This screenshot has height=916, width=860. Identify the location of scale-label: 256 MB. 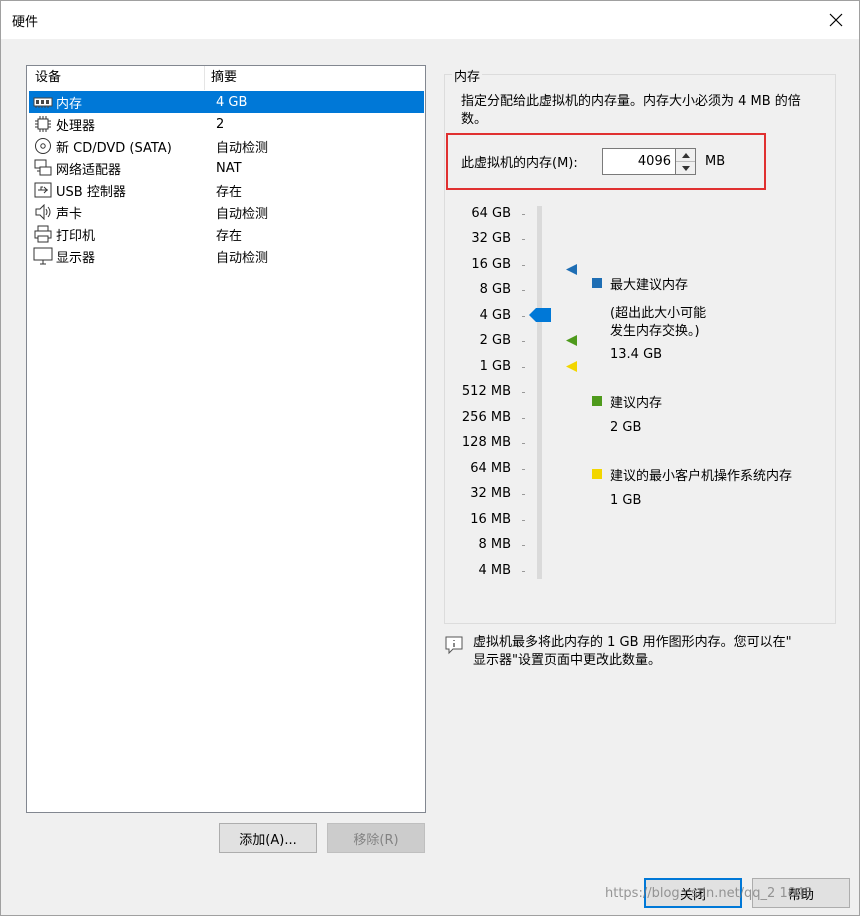
(486, 417).